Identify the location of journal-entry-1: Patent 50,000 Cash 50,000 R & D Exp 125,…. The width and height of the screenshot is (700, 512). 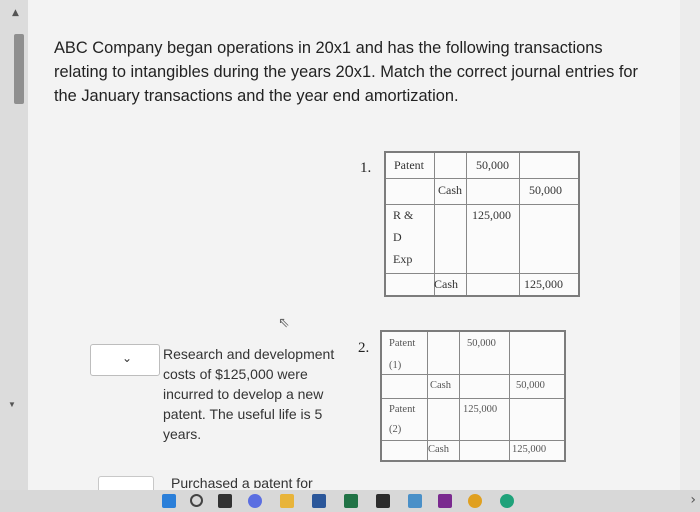
(482, 224).